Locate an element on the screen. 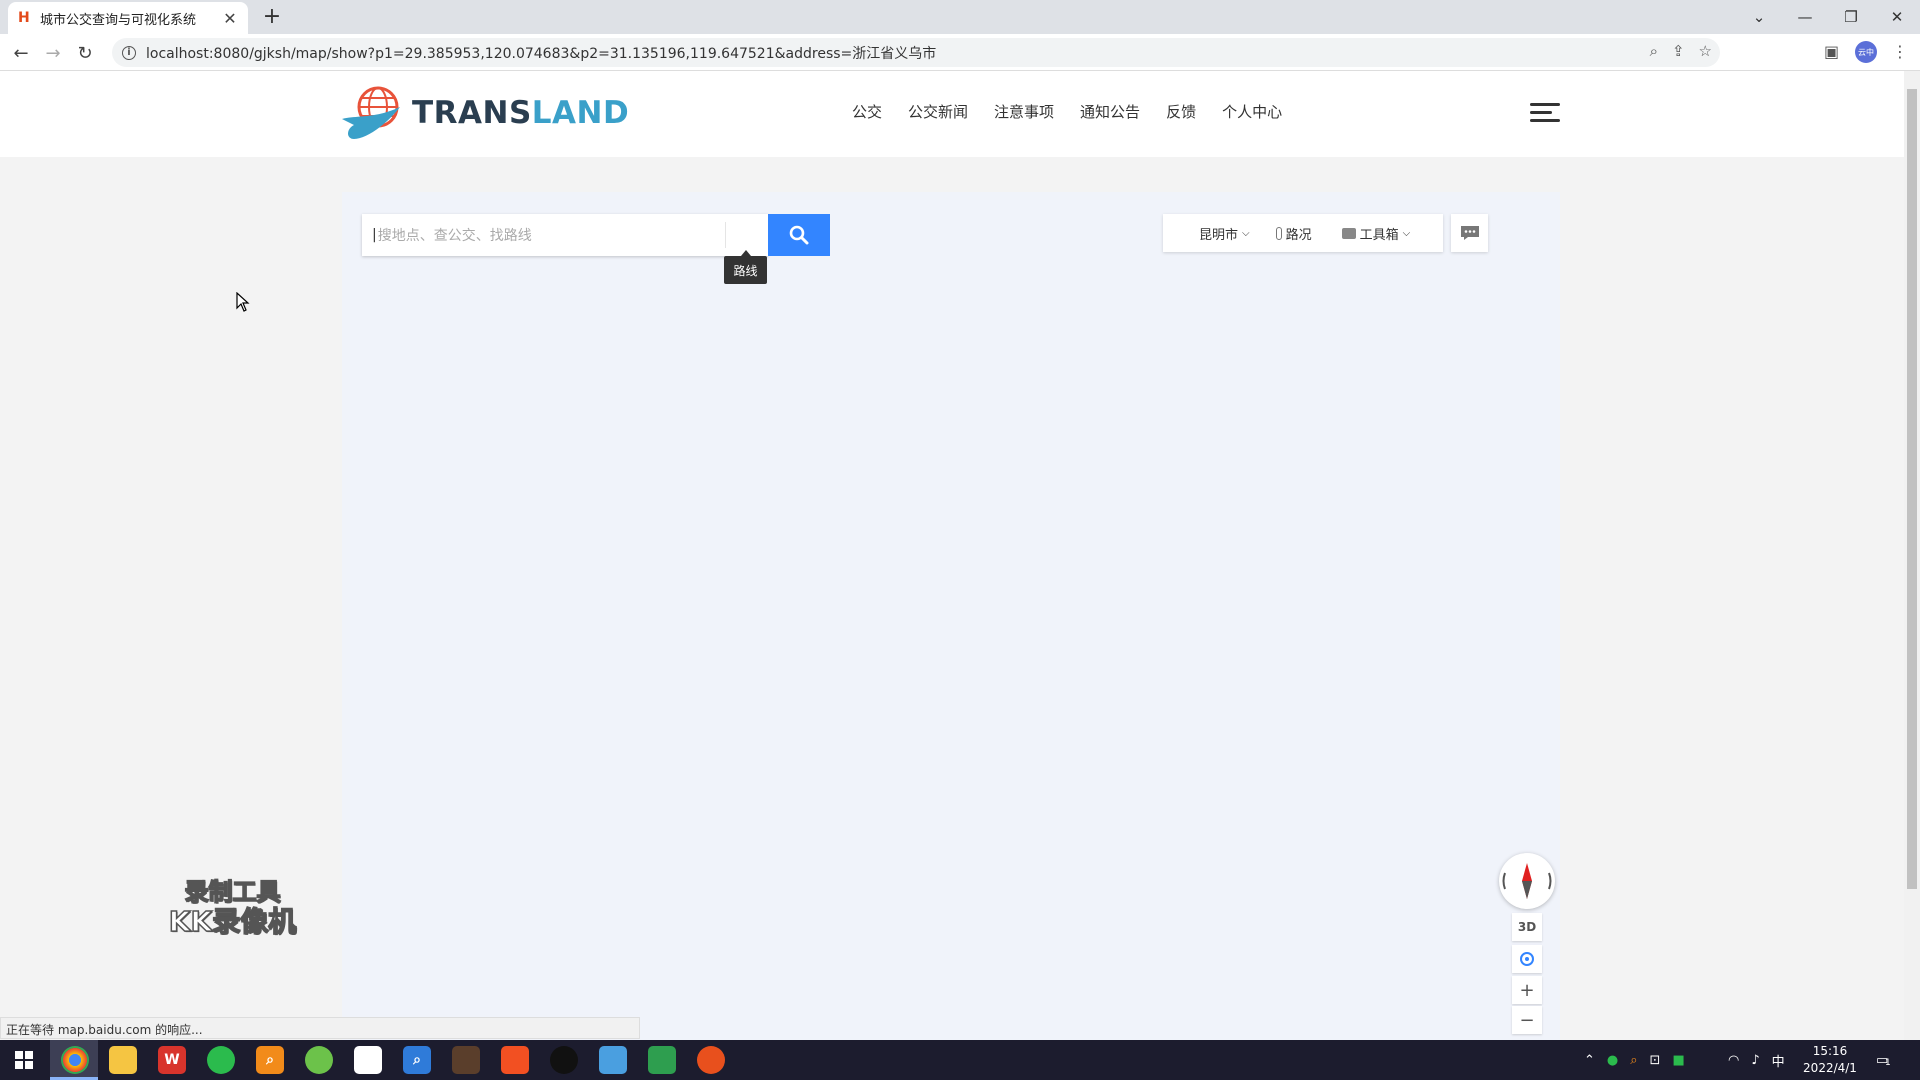  3d-view-button: 3D is located at coordinates (1527, 927).